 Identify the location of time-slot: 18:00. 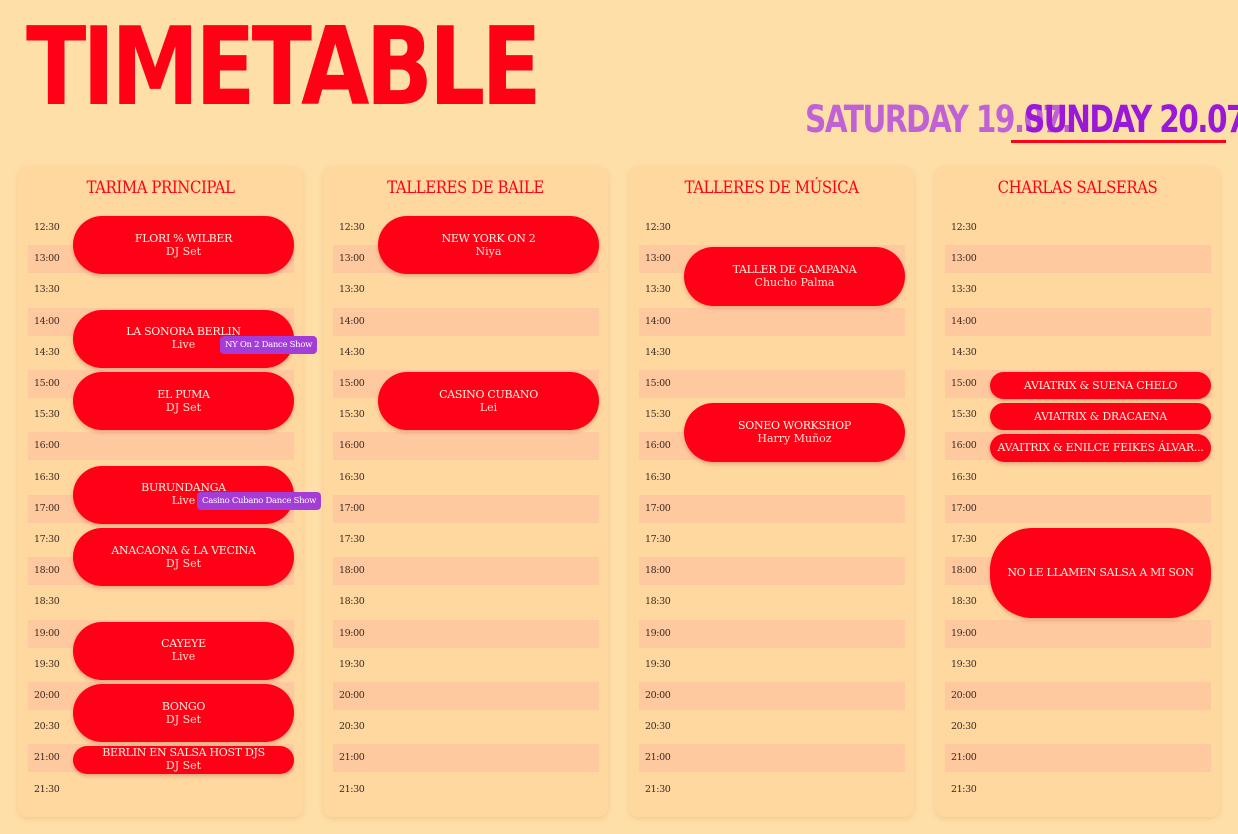
(772, 571).